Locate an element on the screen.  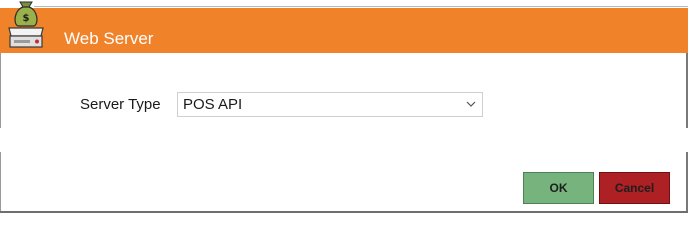
ok-button: OK is located at coordinates (558, 188).